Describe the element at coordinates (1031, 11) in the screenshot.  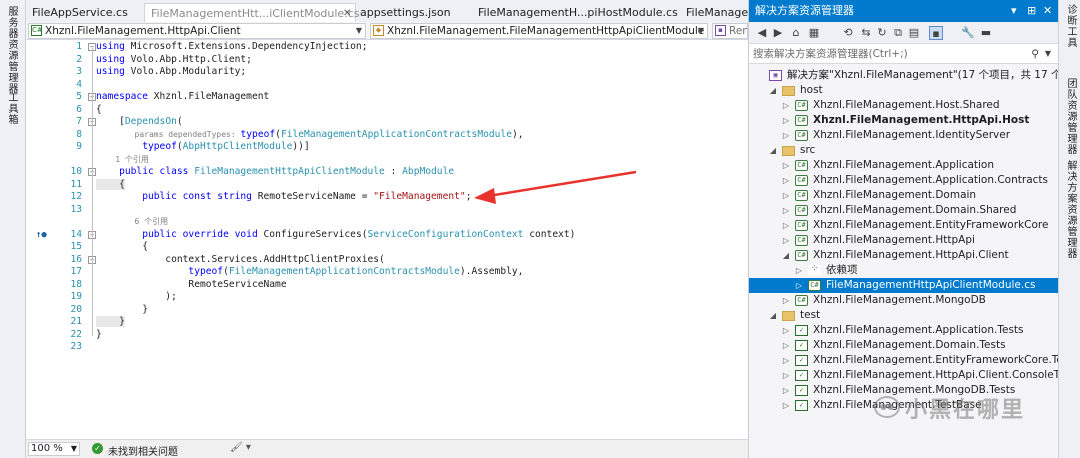
I see `pin-icon: ⊞` at that location.